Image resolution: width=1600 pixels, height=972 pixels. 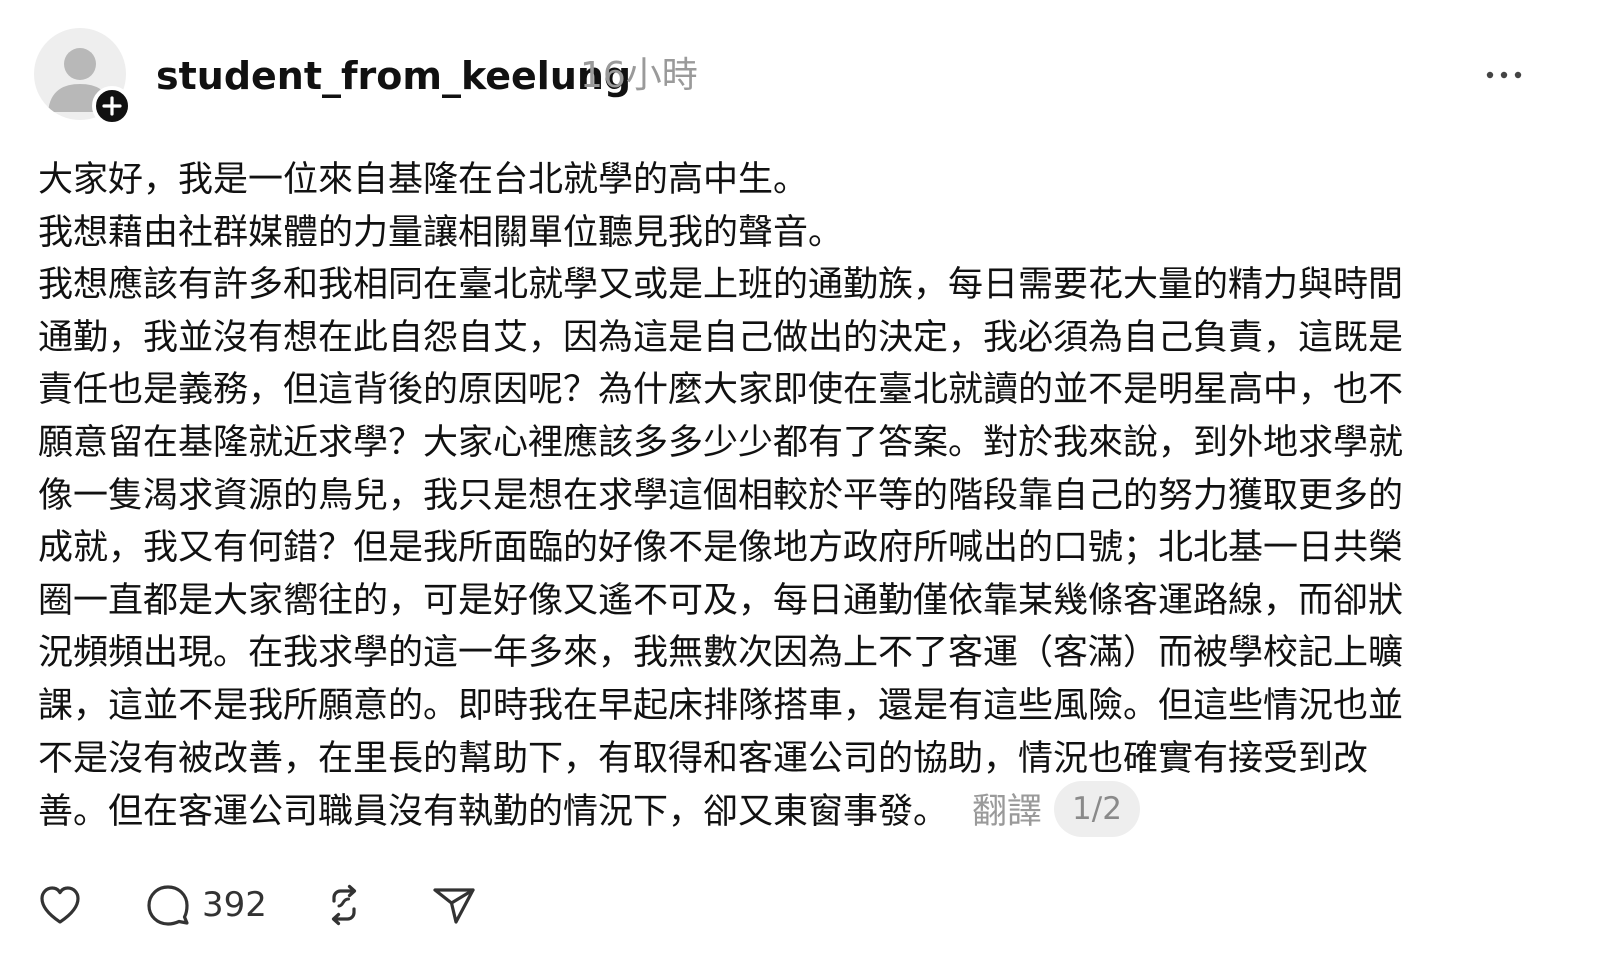 I want to click on post-line: 我想藉由社群媒體的力量讓相關單位聽見我的聲音。, so click(x=441, y=232).